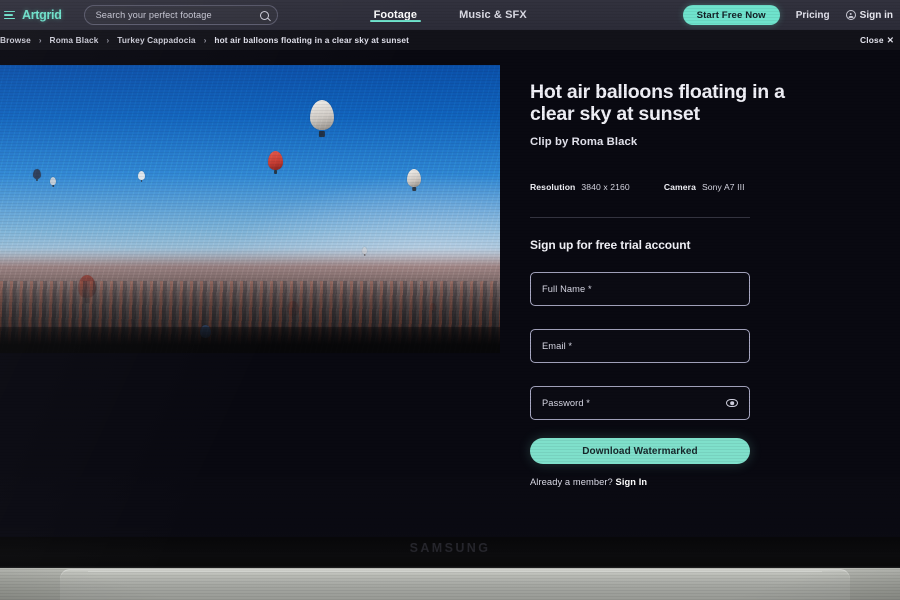 Image resolution: width=900 pixels, height=600 pixels. What do you see at coordinates (723, 187) in the screenshot?
I see `metadata-camera-value: Sony A7 III` at bounding box center [723, 187].